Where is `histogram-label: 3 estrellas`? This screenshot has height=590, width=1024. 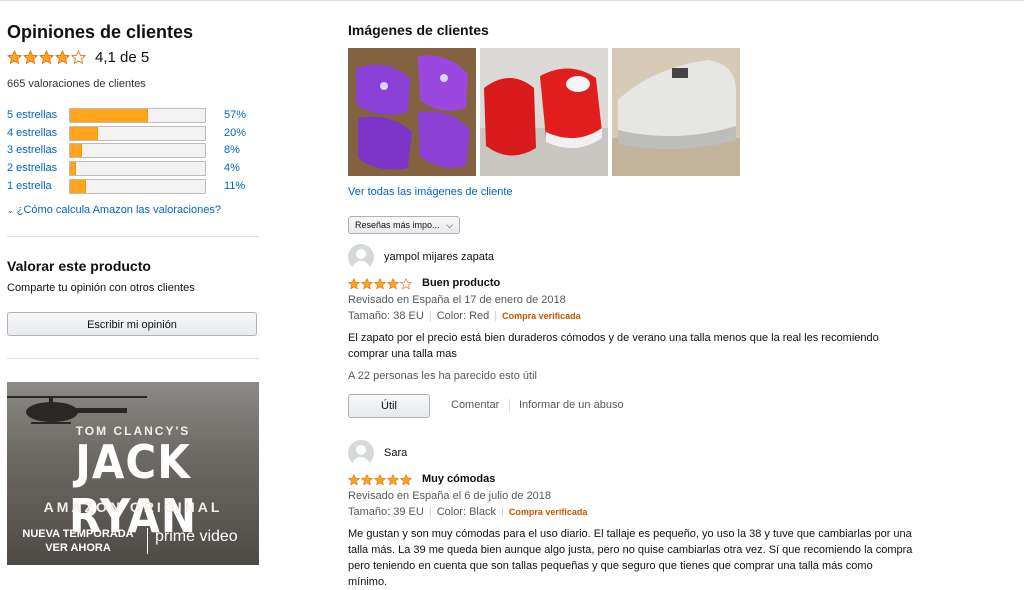
histogram-label: 3 estrellas is located at coordinates (32, 150).